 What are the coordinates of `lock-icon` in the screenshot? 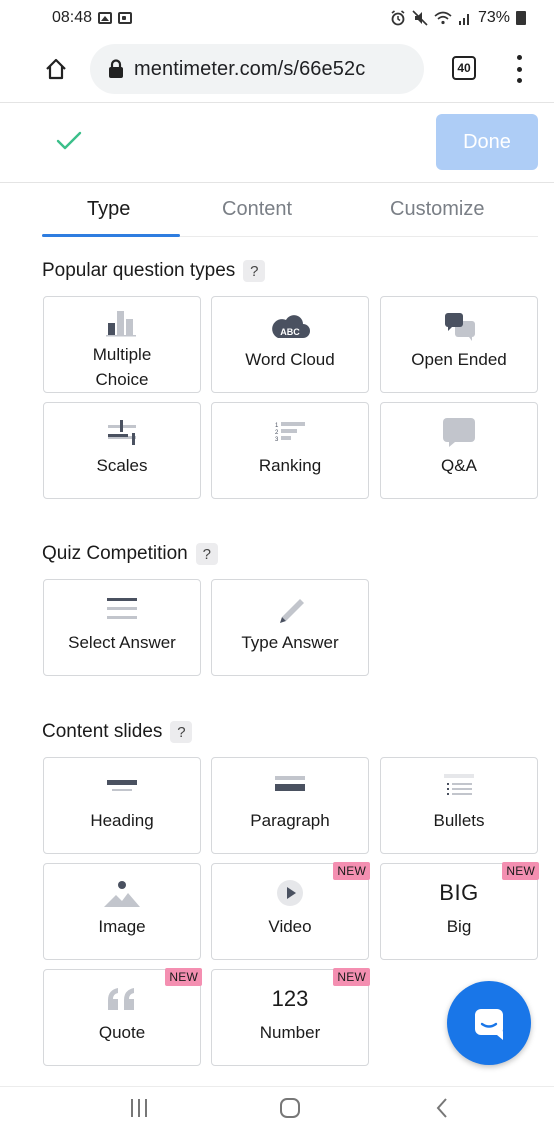 It's located at (116, 68).